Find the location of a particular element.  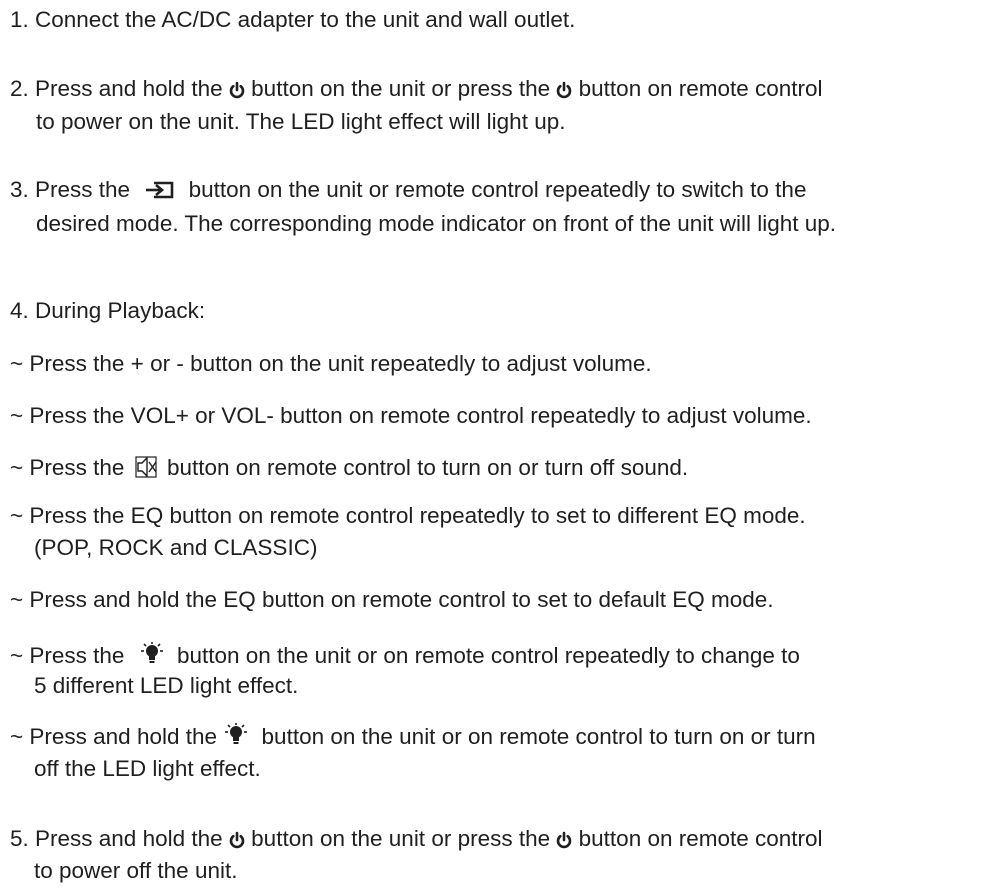

bullet-6-text-c: 5 different LED light effect. is located at coordinates (166, 685).